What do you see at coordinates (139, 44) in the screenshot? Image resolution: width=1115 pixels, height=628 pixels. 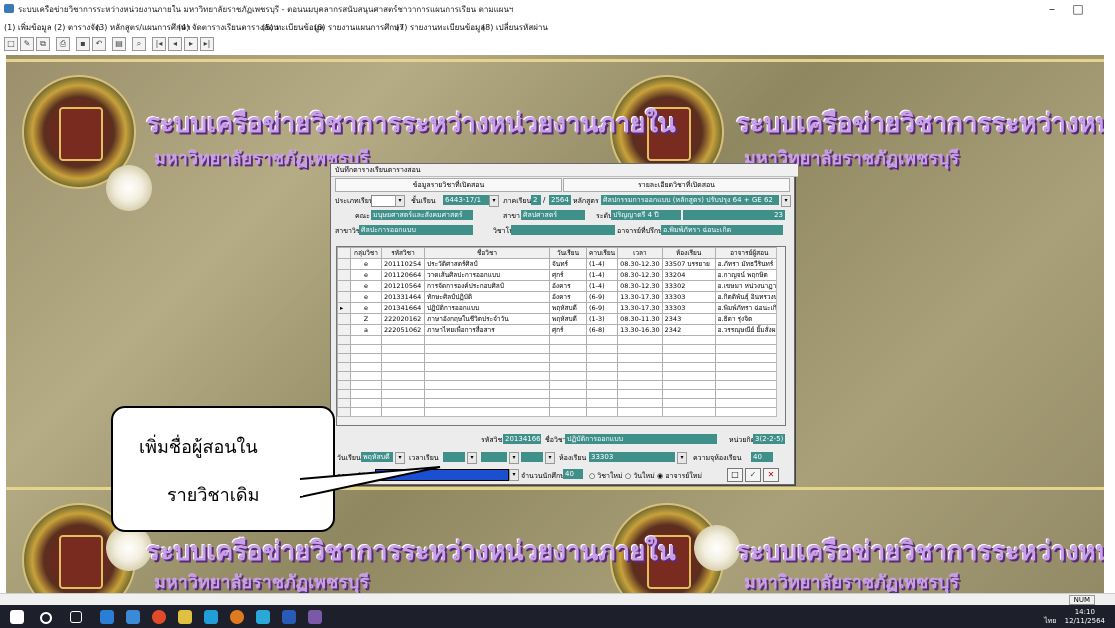 I see `find-icon: ⌕` at bounding box center [139, 44].